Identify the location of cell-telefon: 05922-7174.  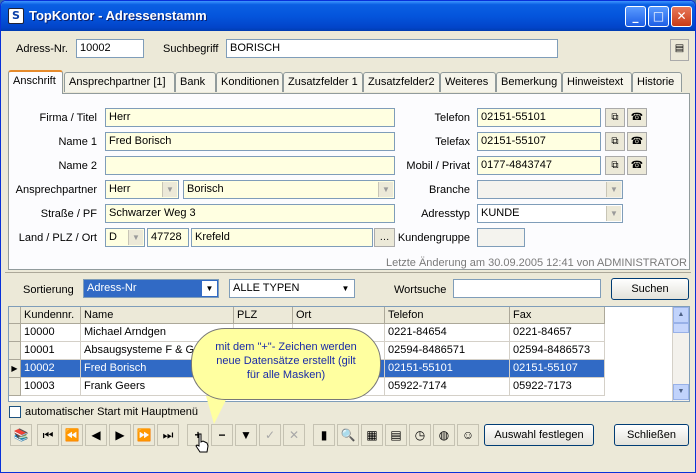
(447, 387).